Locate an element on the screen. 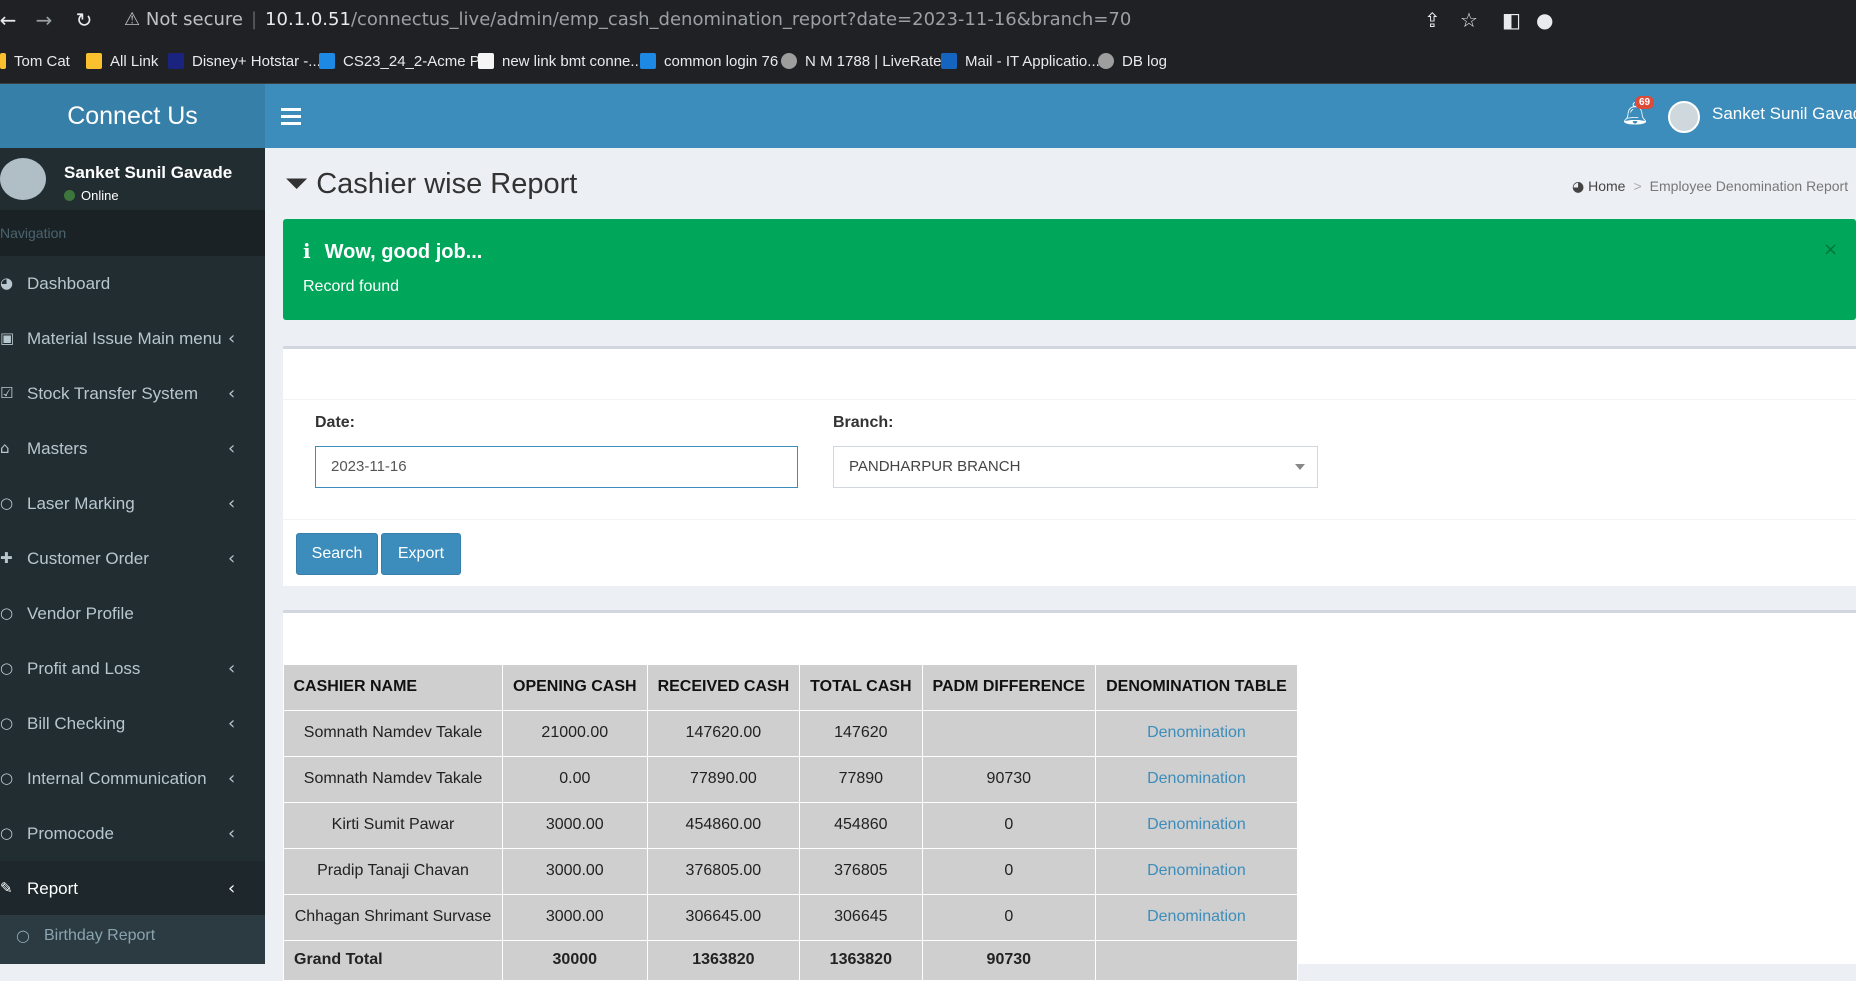 The width and height of the screenshot is (1856, 981). bookmark-label: All Link is located at coordinates (134, 61).